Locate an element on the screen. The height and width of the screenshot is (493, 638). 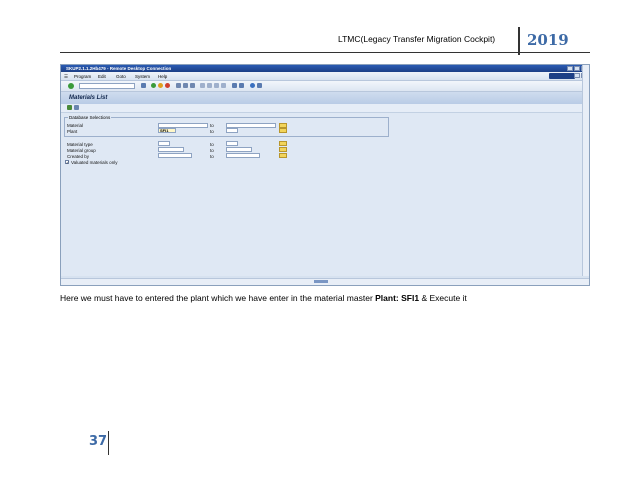
find-next-icon is located at coordinates (192, 85).